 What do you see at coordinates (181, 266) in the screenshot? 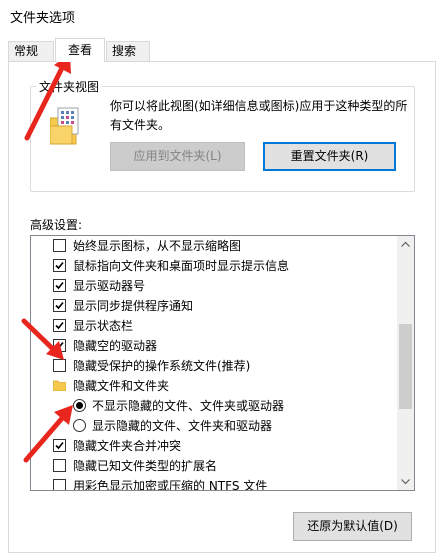
I see `list-item-label: 鼠标指向文件夹和桌面项时显示提示信息` at bounding box center [181, 266].